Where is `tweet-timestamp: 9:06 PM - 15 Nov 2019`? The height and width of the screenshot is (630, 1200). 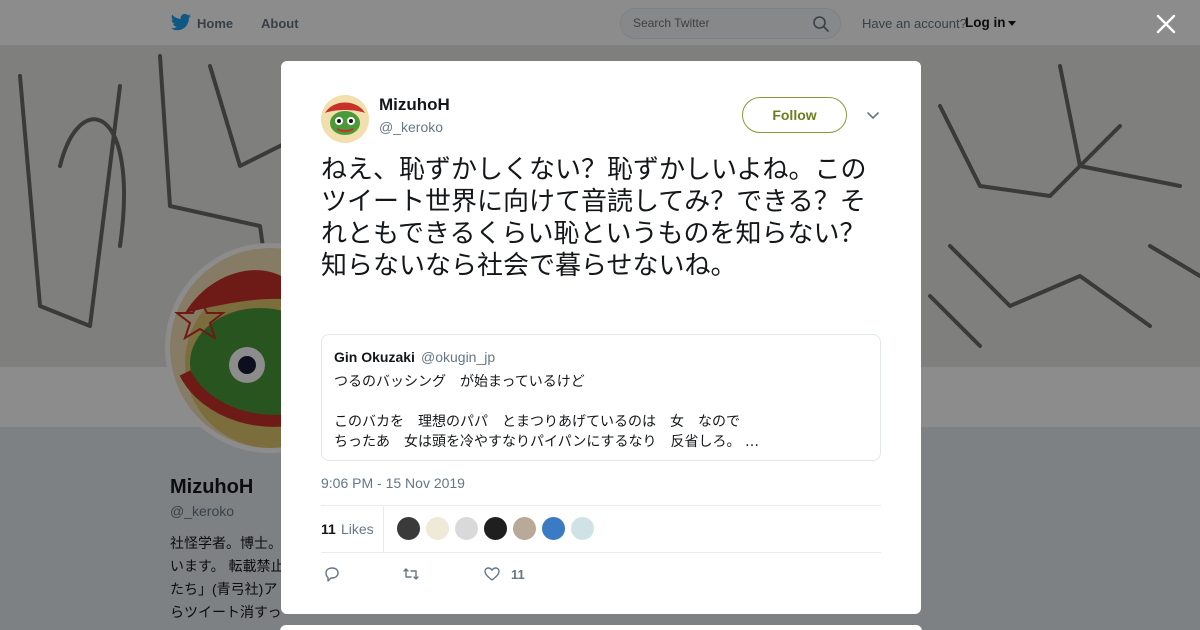
tweet-timestamp: 9:06 PM - 15 Nov 2019 is located at coordinates (393, 483).